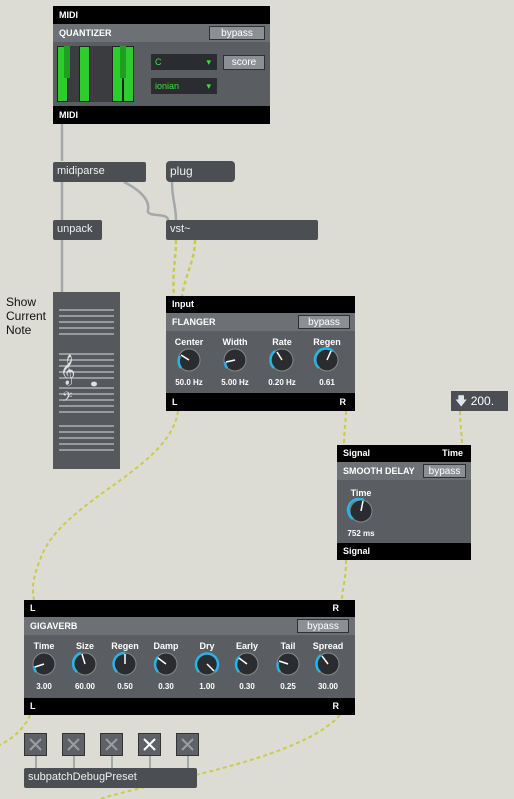 The image size is (514, 799). I want to click on show-current-note-comment: Show Current Note, so click(26, 316).